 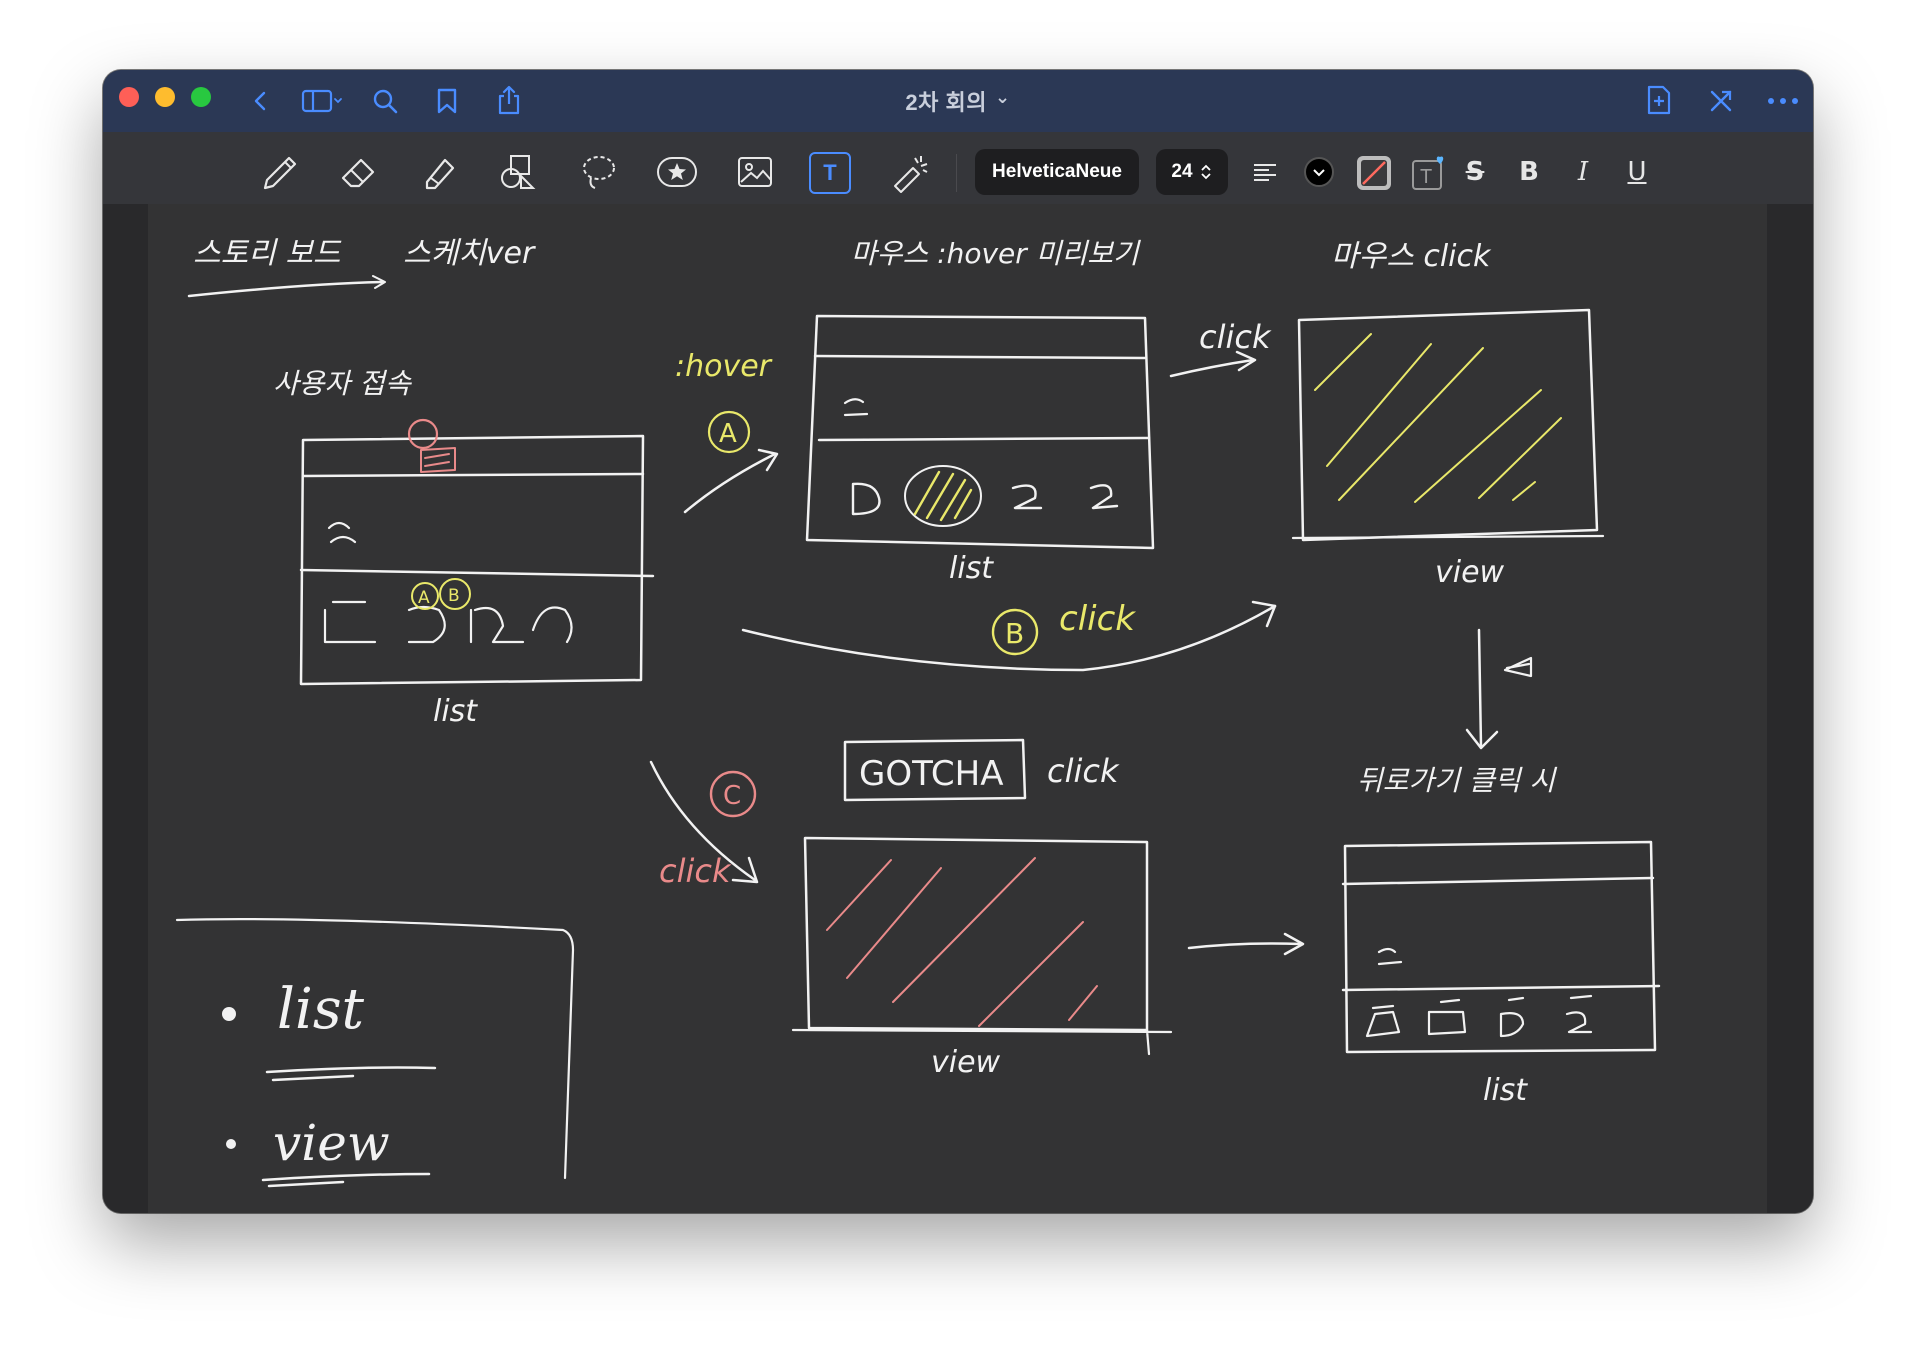 What do you see at coordinates (424, 598) in the screenshot?
I see `box-1-badge-a-text: A` at bounding box center [424, 598].